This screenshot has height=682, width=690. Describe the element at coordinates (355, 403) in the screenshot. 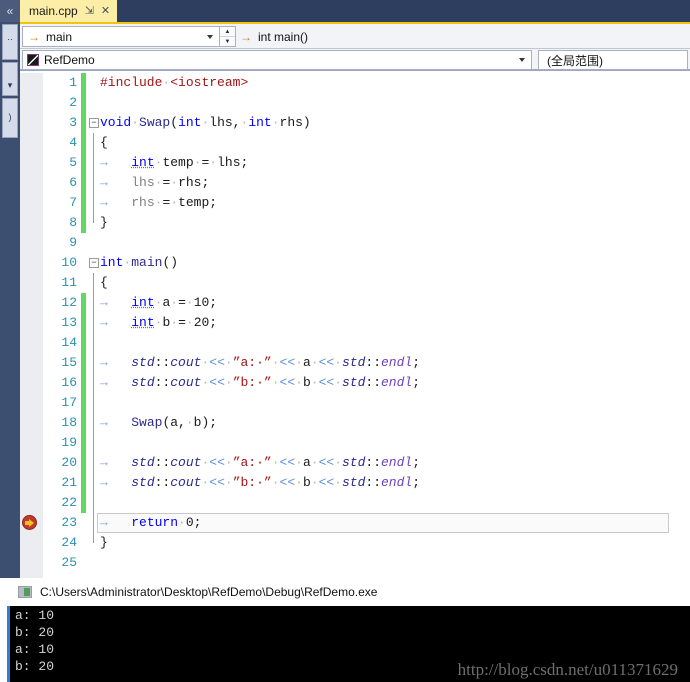

I see `code-line: 17` at that location.